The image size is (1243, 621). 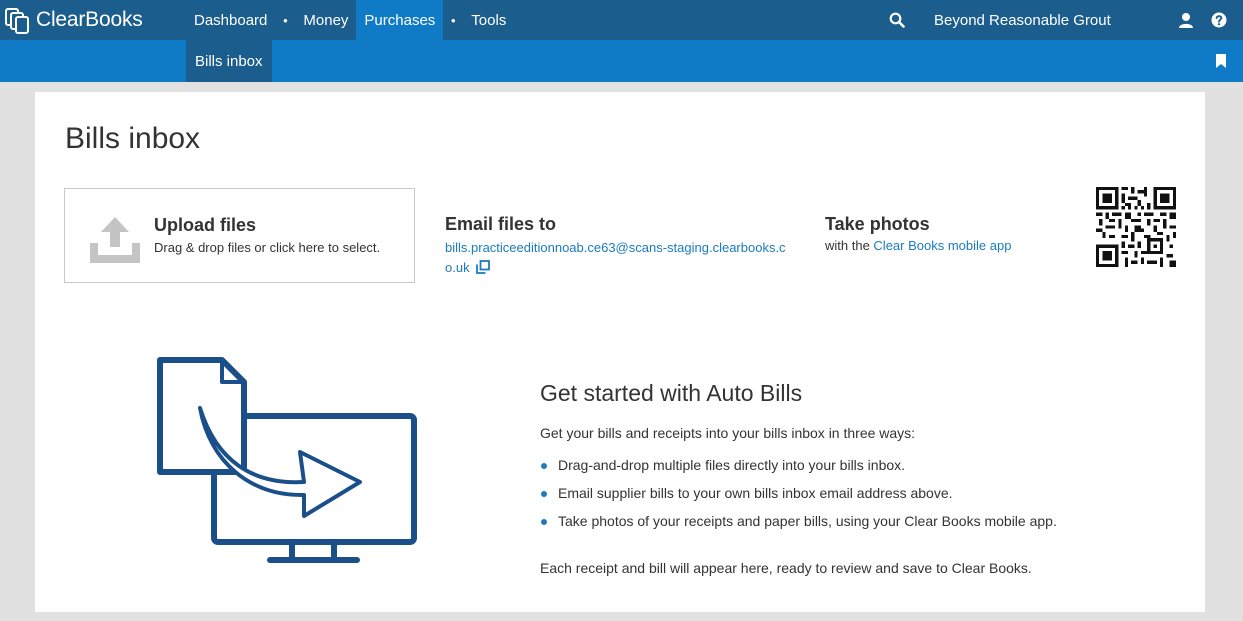 I want to click on email-title: Email files to, so click(x=501, y=224).